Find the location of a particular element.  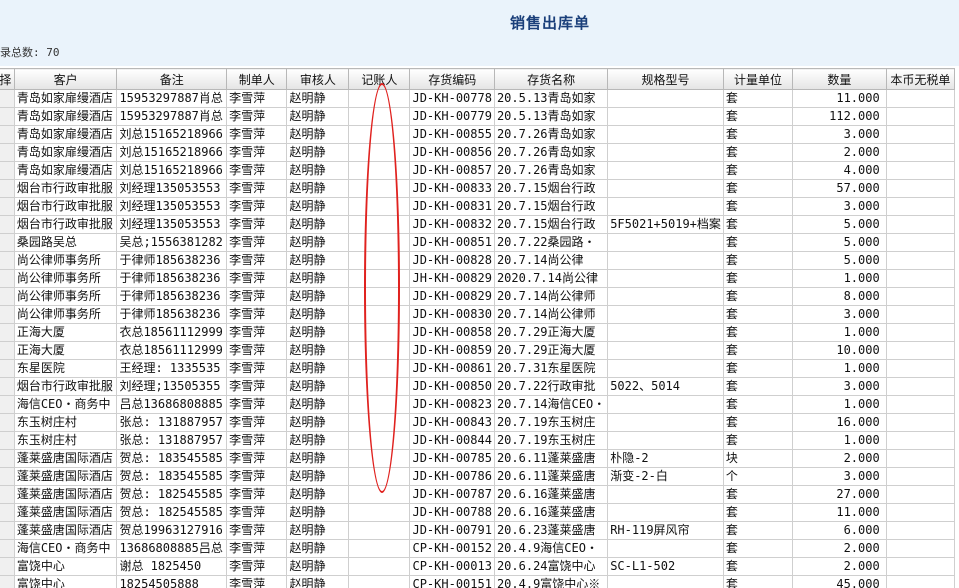

item-code-cell: JD-KH-00833 is located at coordinates (452, 188).